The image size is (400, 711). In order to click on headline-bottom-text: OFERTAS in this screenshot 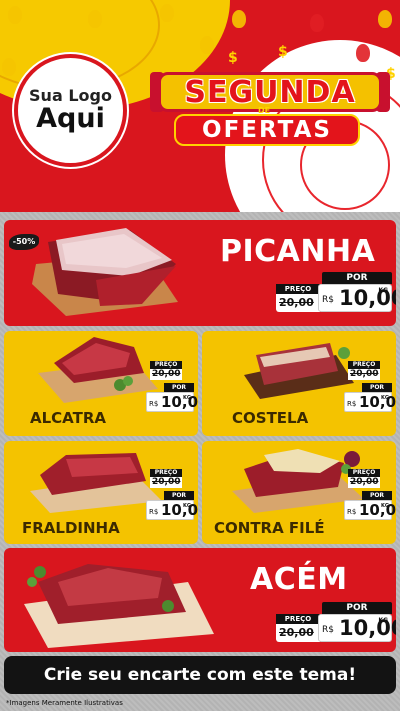, I will do `click(267, 130)`.